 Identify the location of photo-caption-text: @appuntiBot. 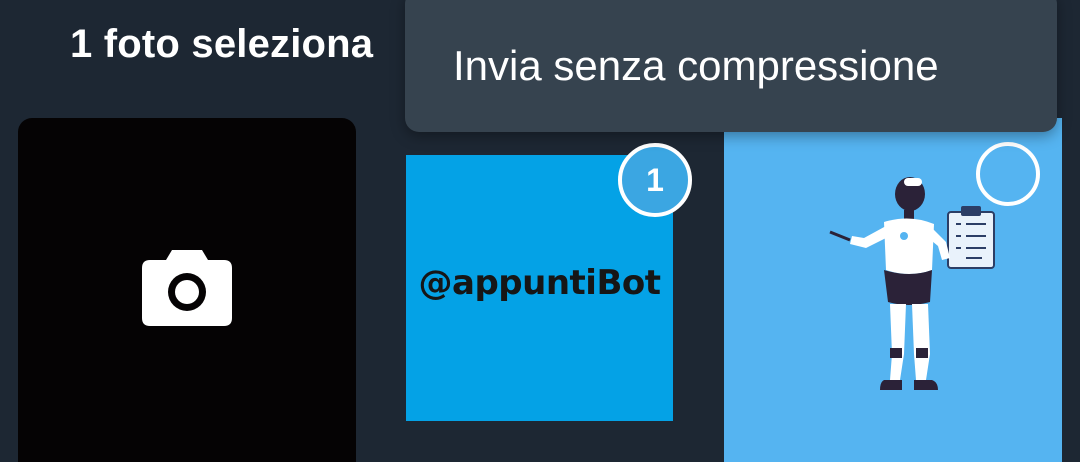
(539, 283).